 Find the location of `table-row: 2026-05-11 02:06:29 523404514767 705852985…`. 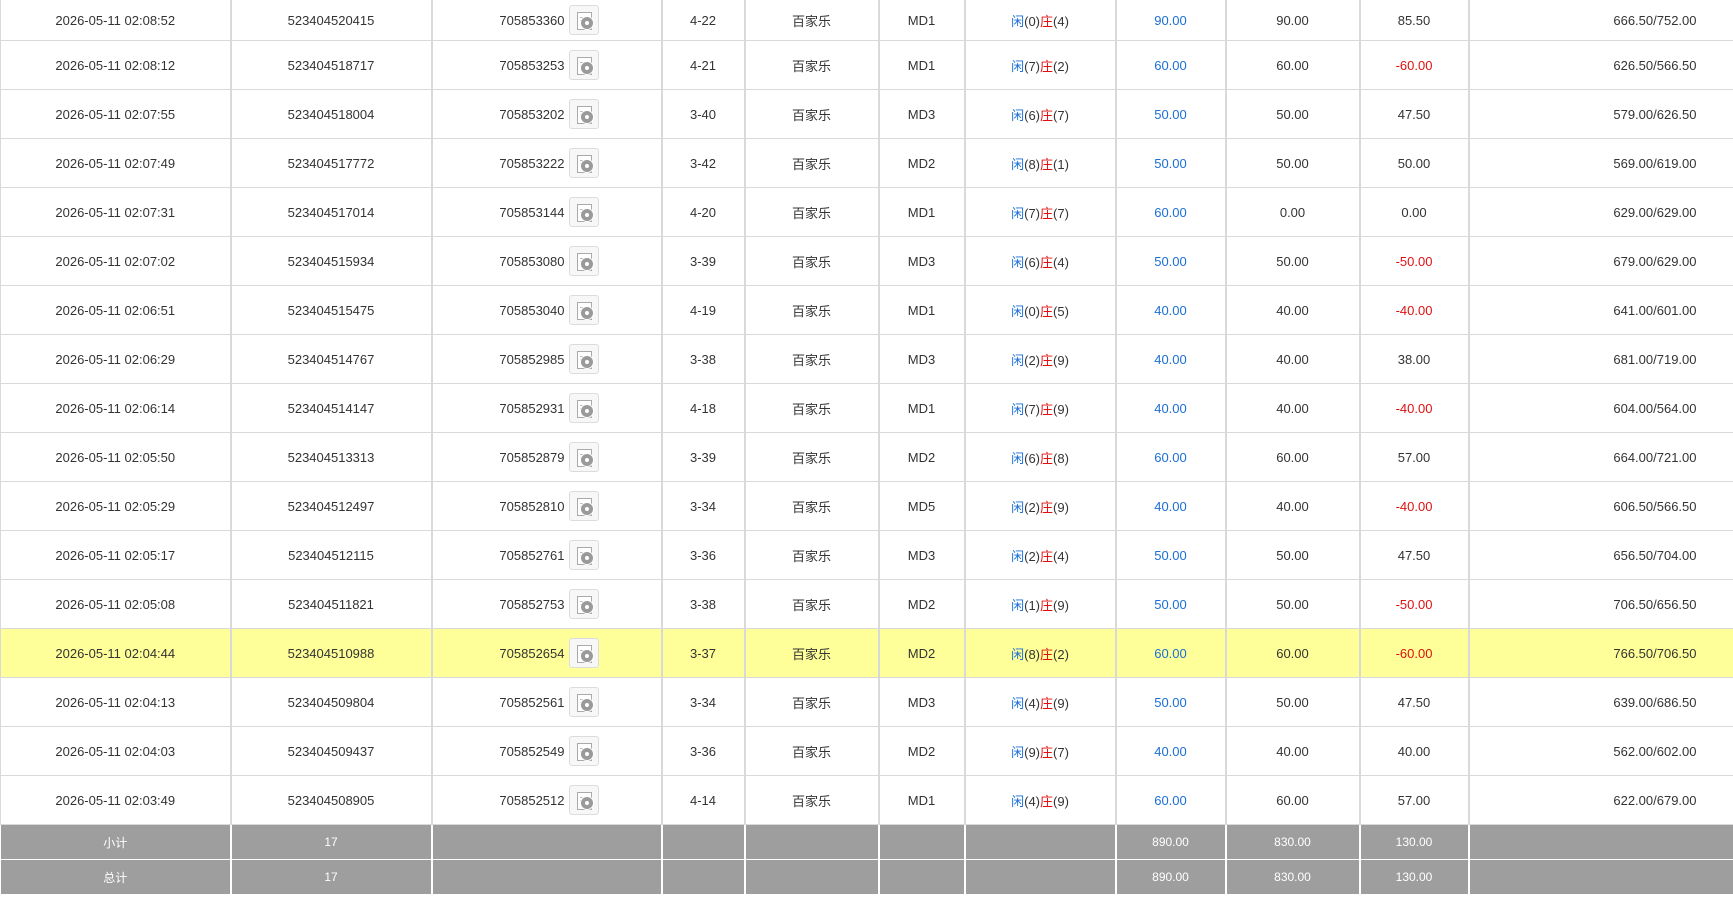

table-row: 2026-05-11 02:06:29 523404514767 705852985… is located at coordinates (866, 359).